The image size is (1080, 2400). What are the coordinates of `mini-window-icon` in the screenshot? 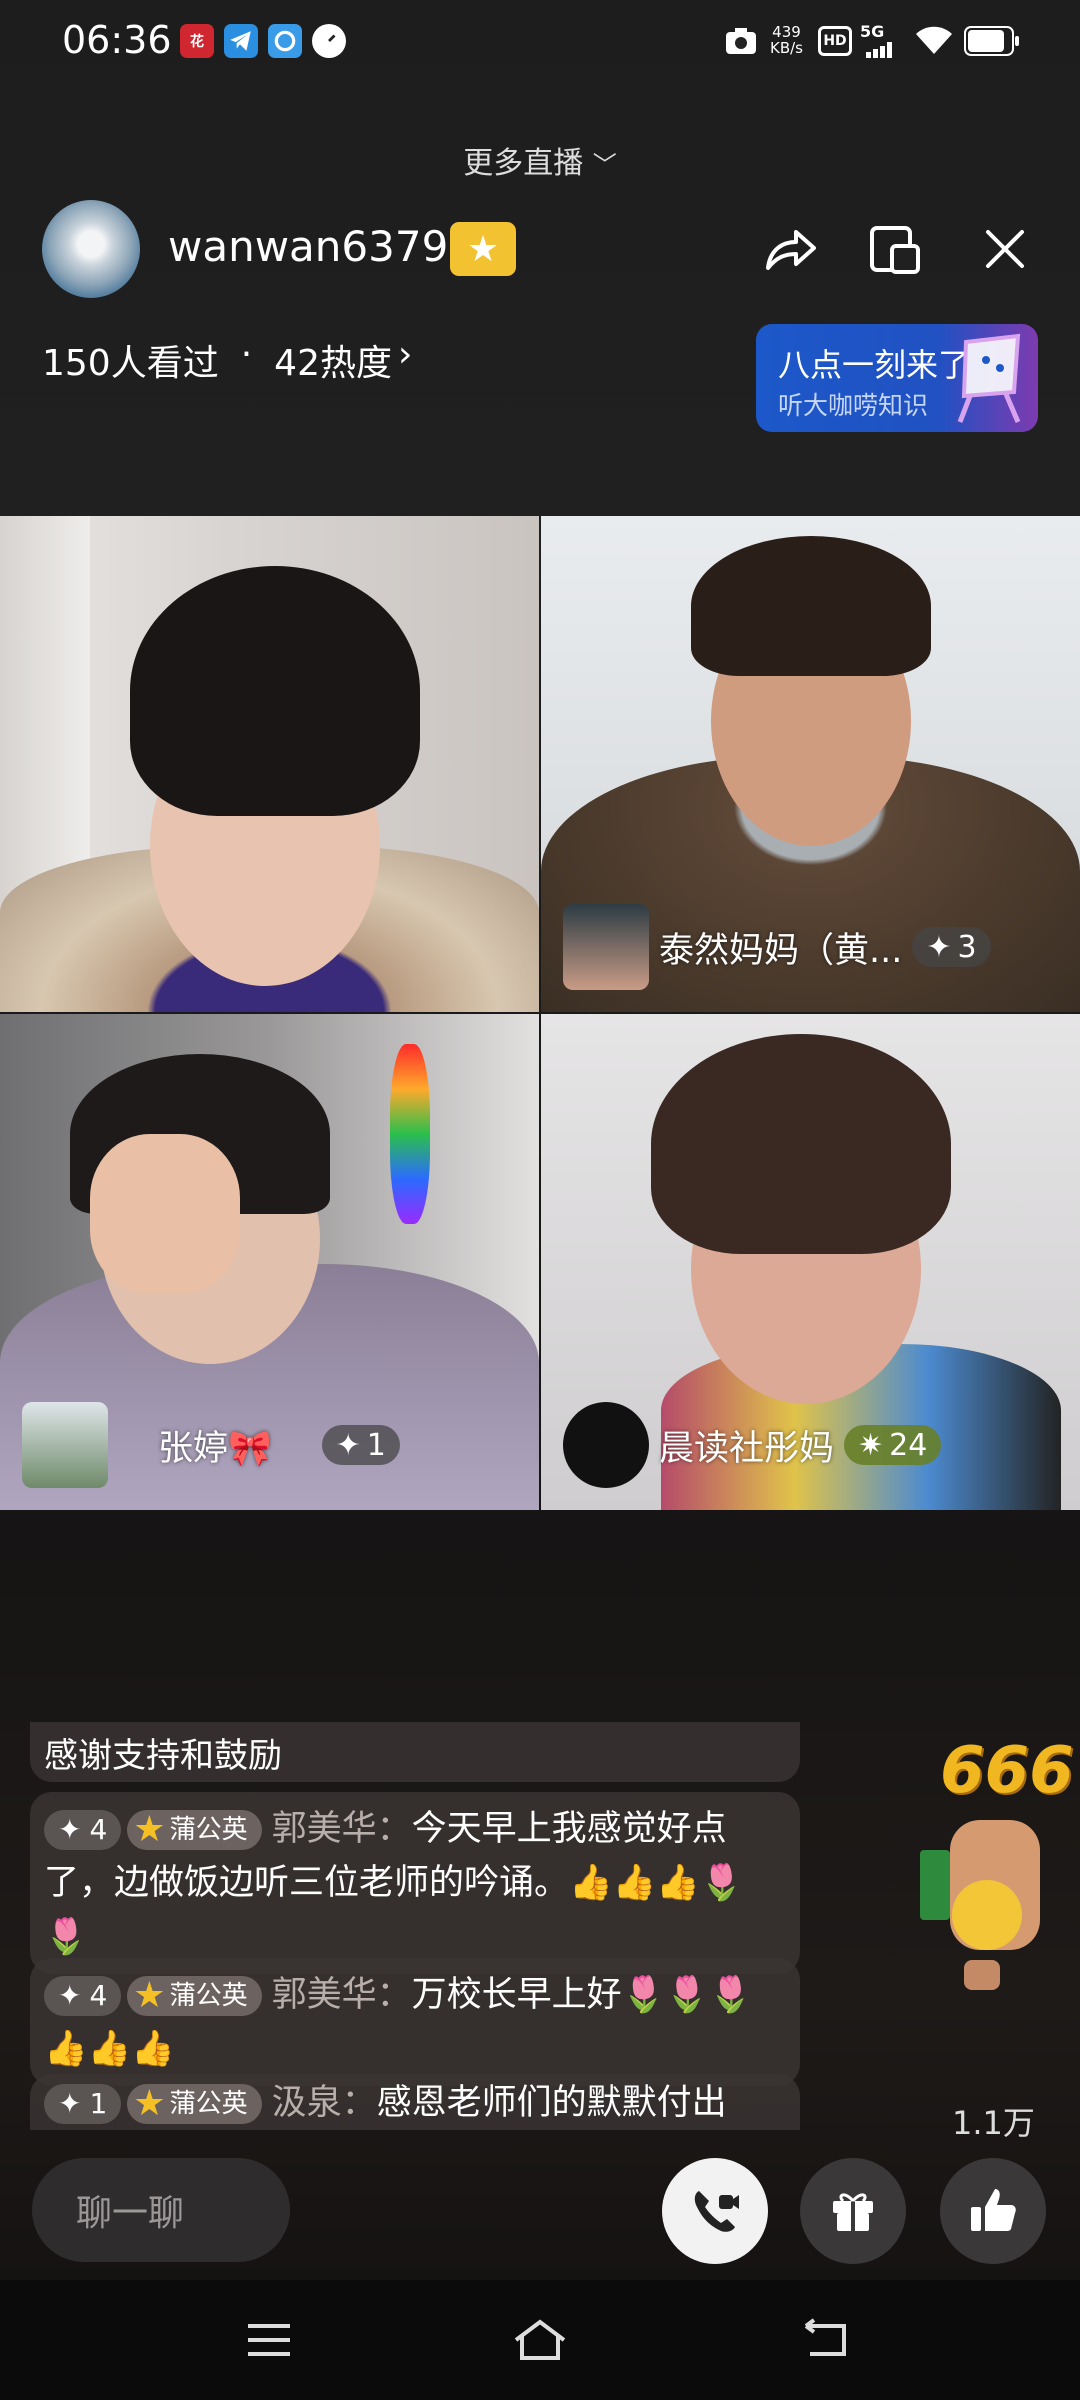 It's located at (895, 249).